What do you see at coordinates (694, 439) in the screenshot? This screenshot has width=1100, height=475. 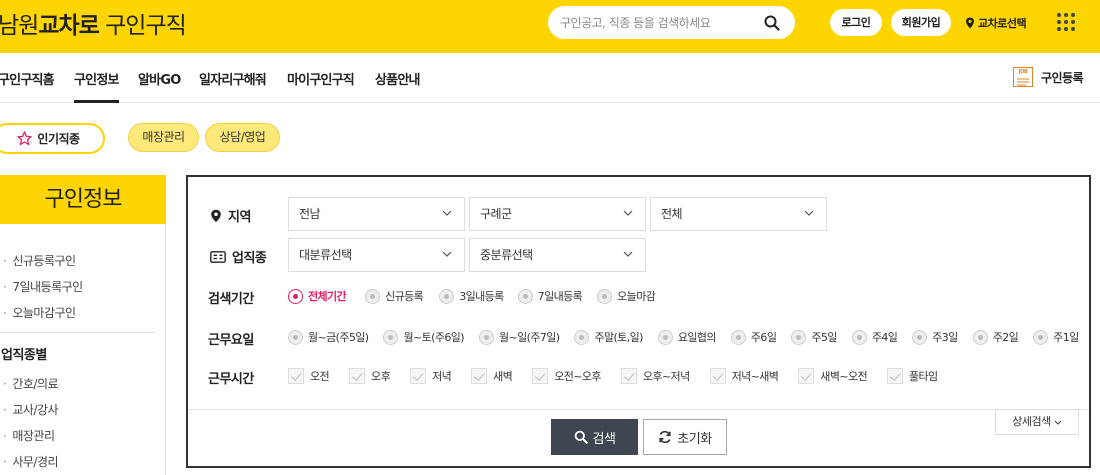 I see `reset-button-label: 초기화` at bounding box center [694, 439].